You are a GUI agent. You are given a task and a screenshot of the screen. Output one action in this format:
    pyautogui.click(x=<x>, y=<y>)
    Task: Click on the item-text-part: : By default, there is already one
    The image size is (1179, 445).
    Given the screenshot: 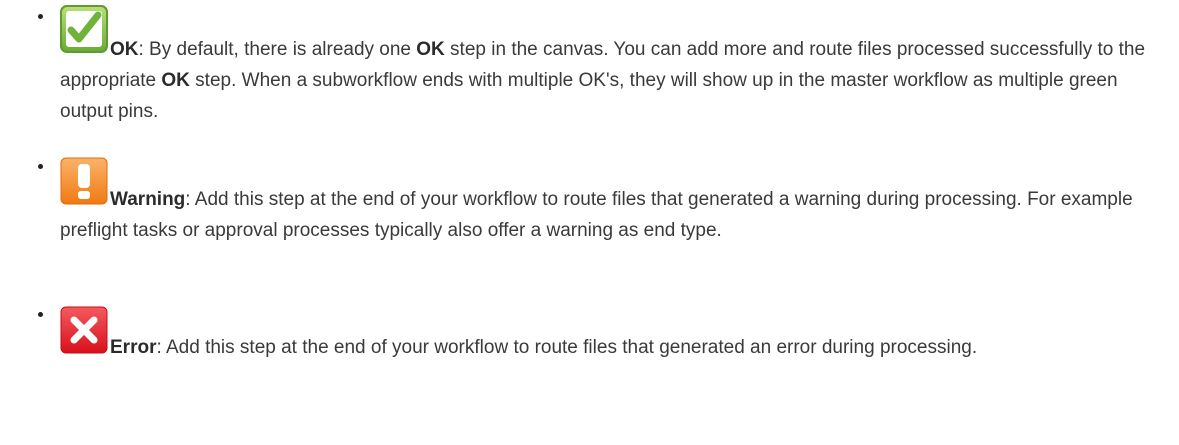 What is the action you would take?
    pyautogui.click(x=277, y=49)
    